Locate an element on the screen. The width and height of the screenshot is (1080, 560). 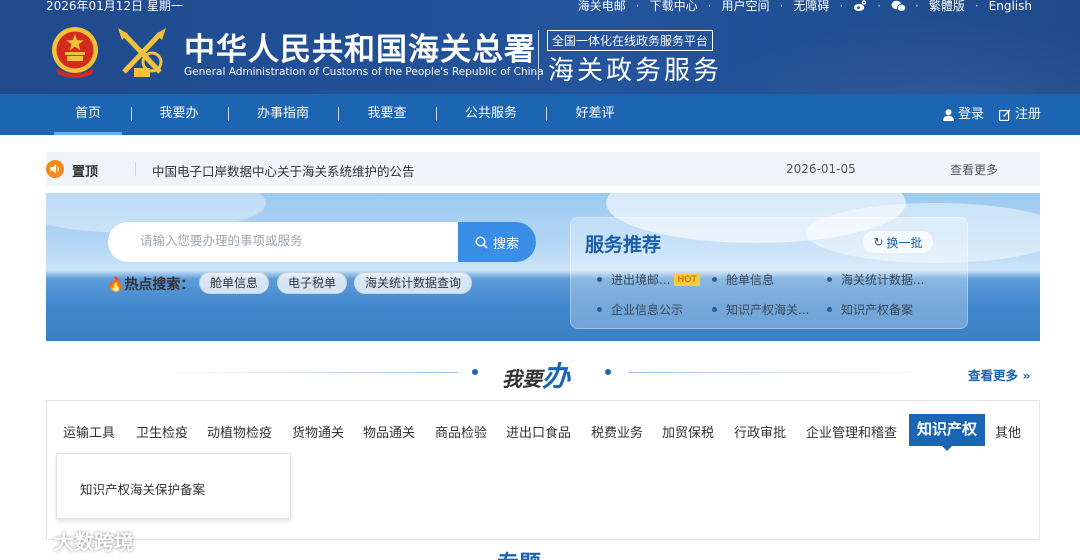
english-link: English is located at coordinates (1010, 6).